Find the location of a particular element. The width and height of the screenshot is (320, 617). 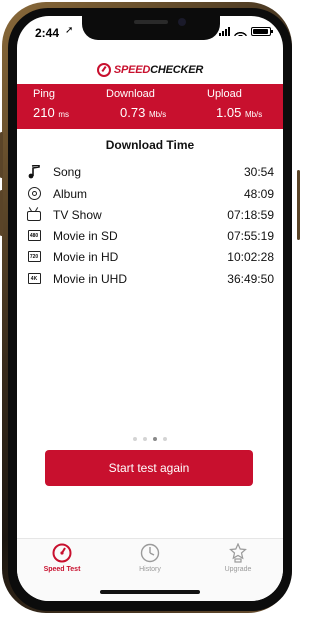

upload-stat: Upload 1.05 Mb/s is located at coordinates (234, 104).